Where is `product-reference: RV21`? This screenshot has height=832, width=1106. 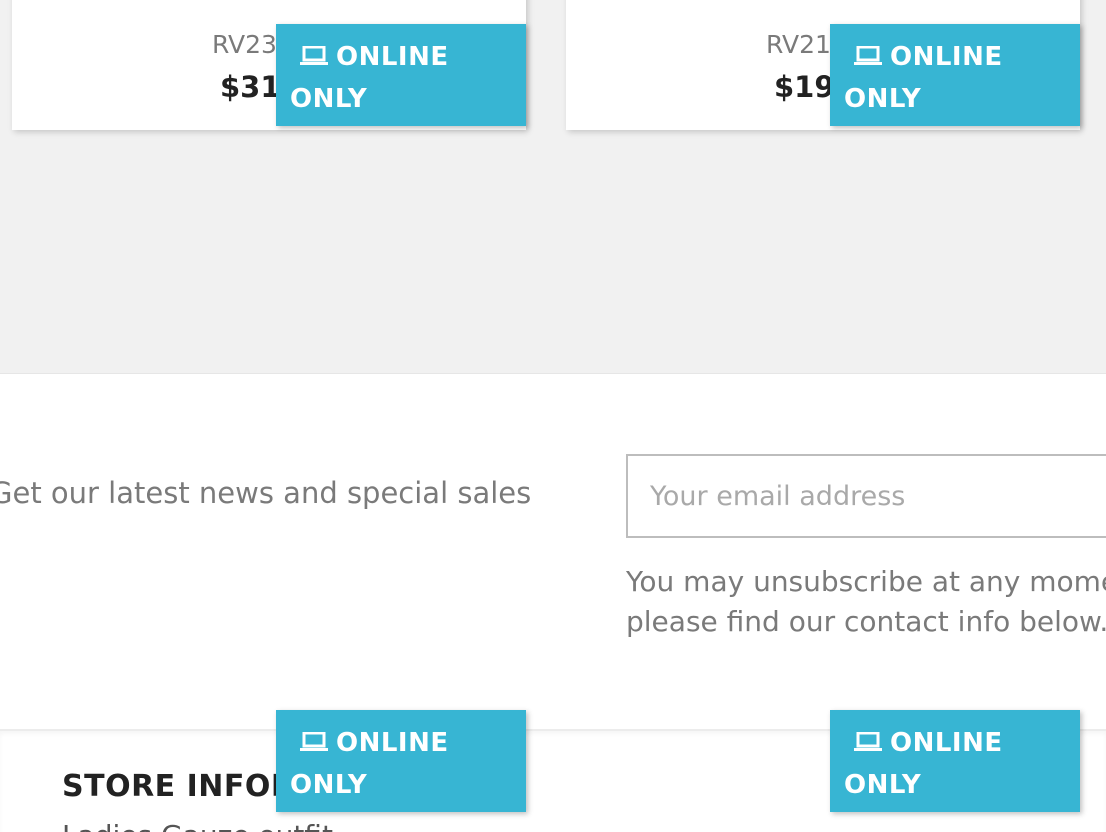 product-reference: RV21 is located at coordinates (798, 44).